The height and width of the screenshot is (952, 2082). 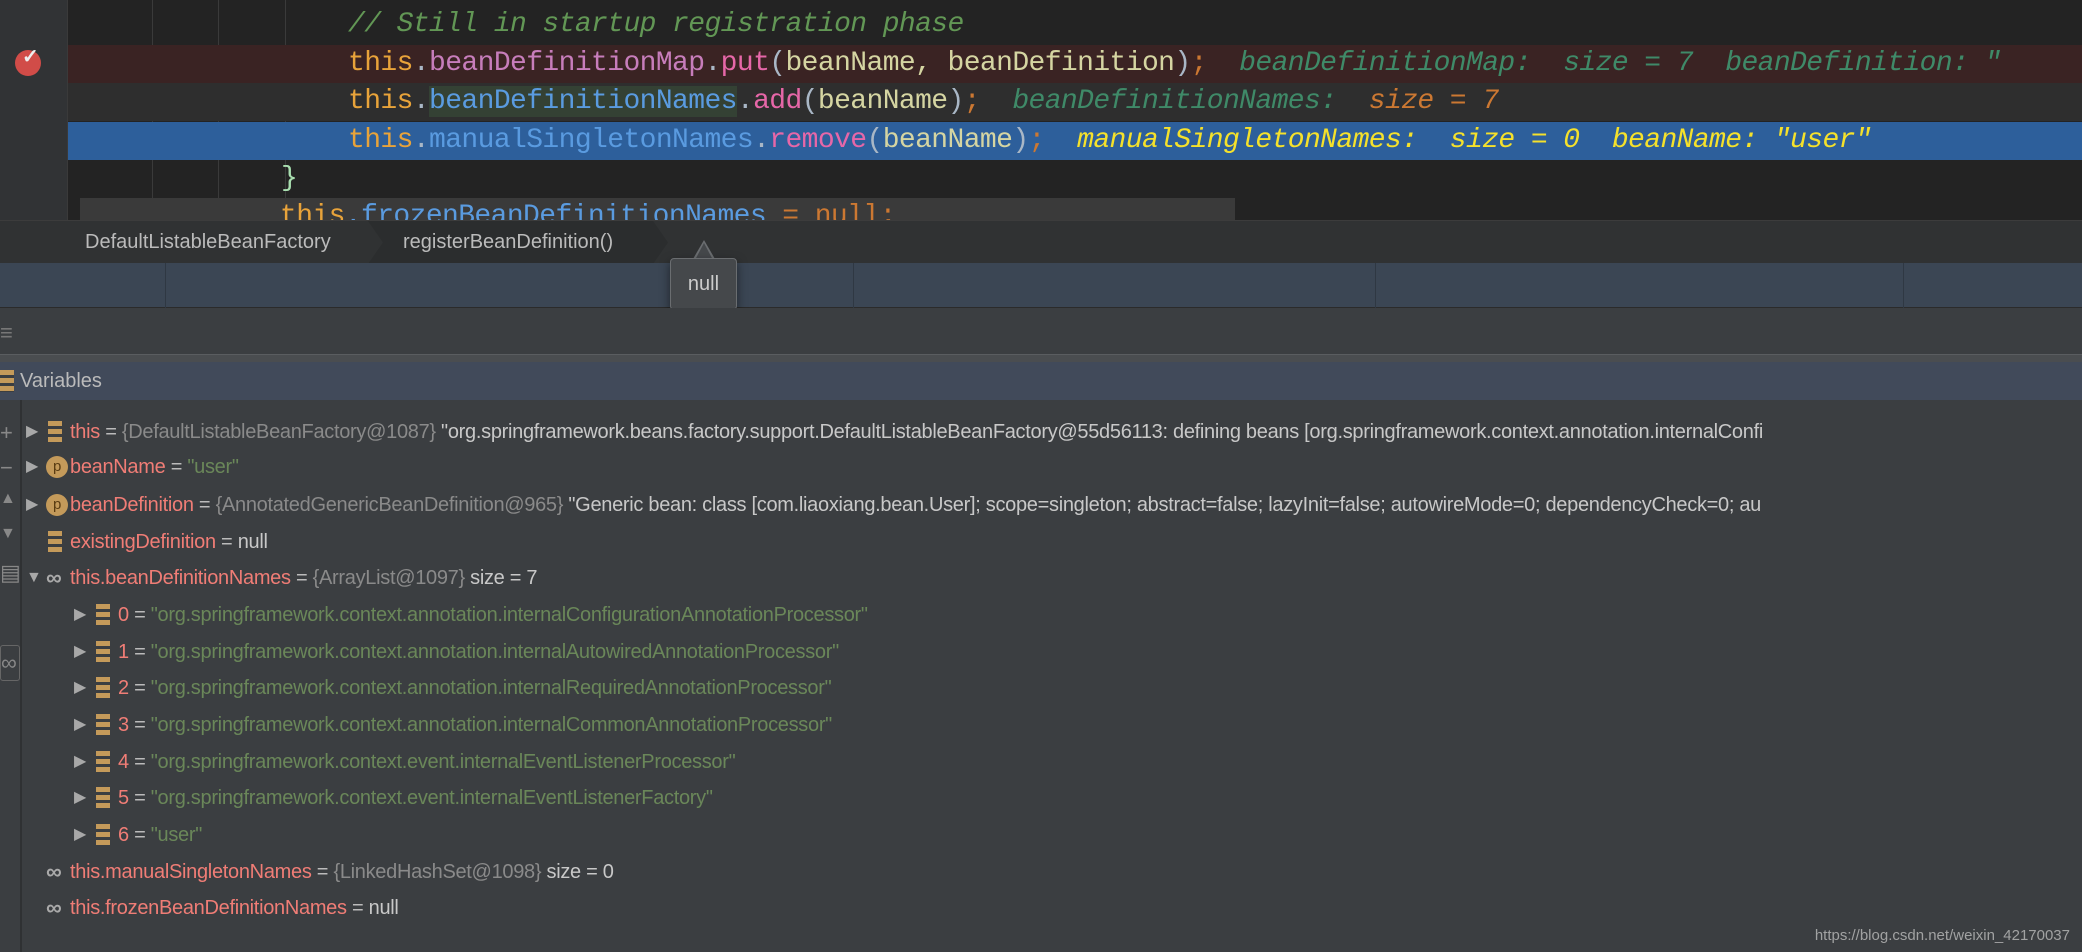 I want to click on collapse-arrow-icon: ▼, so click(x=34, y=578).